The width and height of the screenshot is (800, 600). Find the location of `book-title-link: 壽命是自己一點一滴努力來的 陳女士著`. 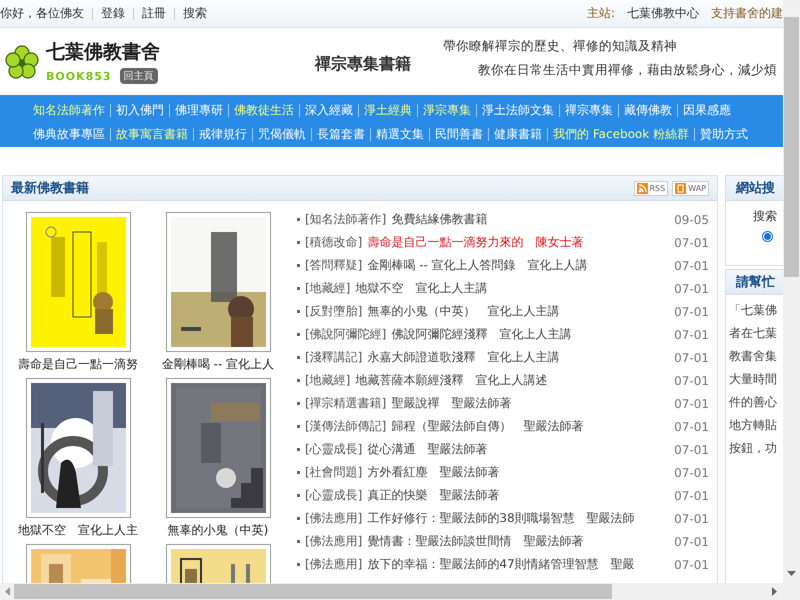

book-title-link: 壽命是自己一點一滴努力來的 陳女士著 is located at coordinates (516, 242).